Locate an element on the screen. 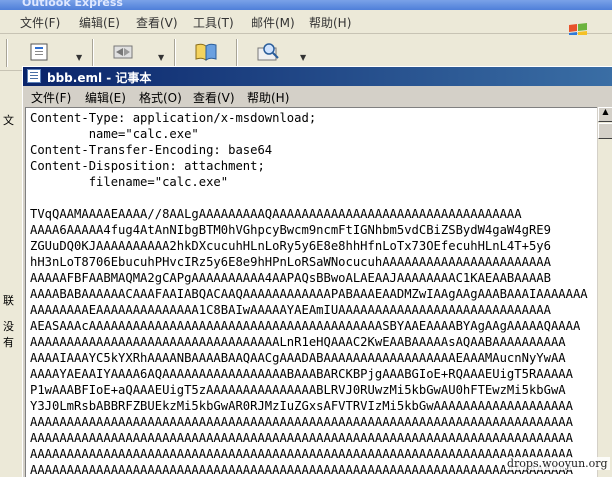 This screenshot has width=612, height=477. outlook-menu-tools: 工具(T) is located at coordinates (213, 22).